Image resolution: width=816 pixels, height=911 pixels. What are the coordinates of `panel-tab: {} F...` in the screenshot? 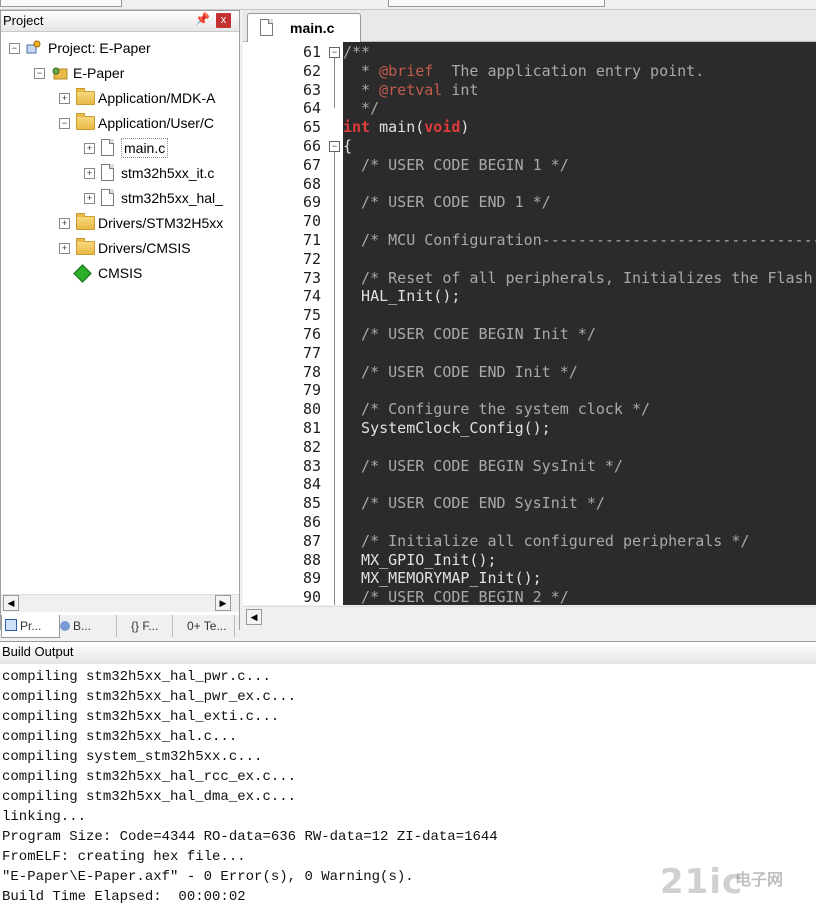 It's located at (144, 626).